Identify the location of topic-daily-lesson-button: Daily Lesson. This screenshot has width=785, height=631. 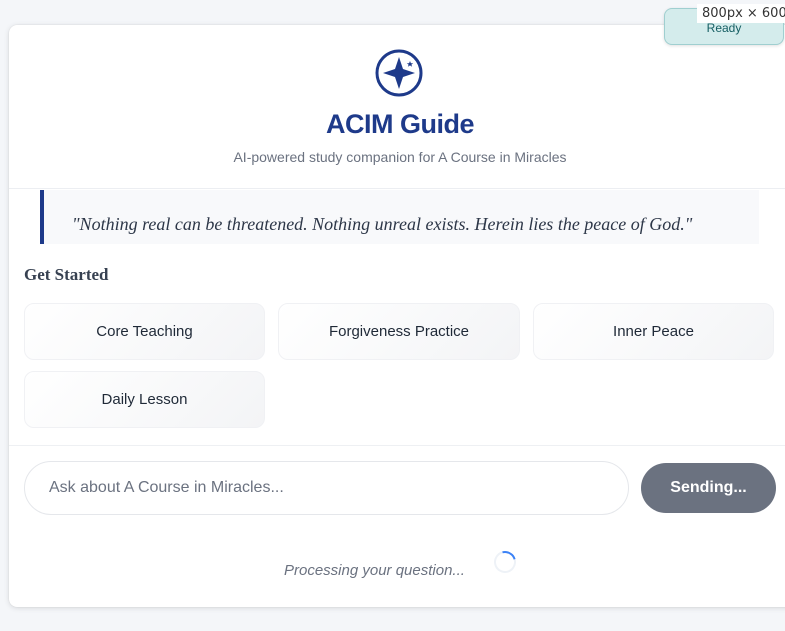
(144, 399).